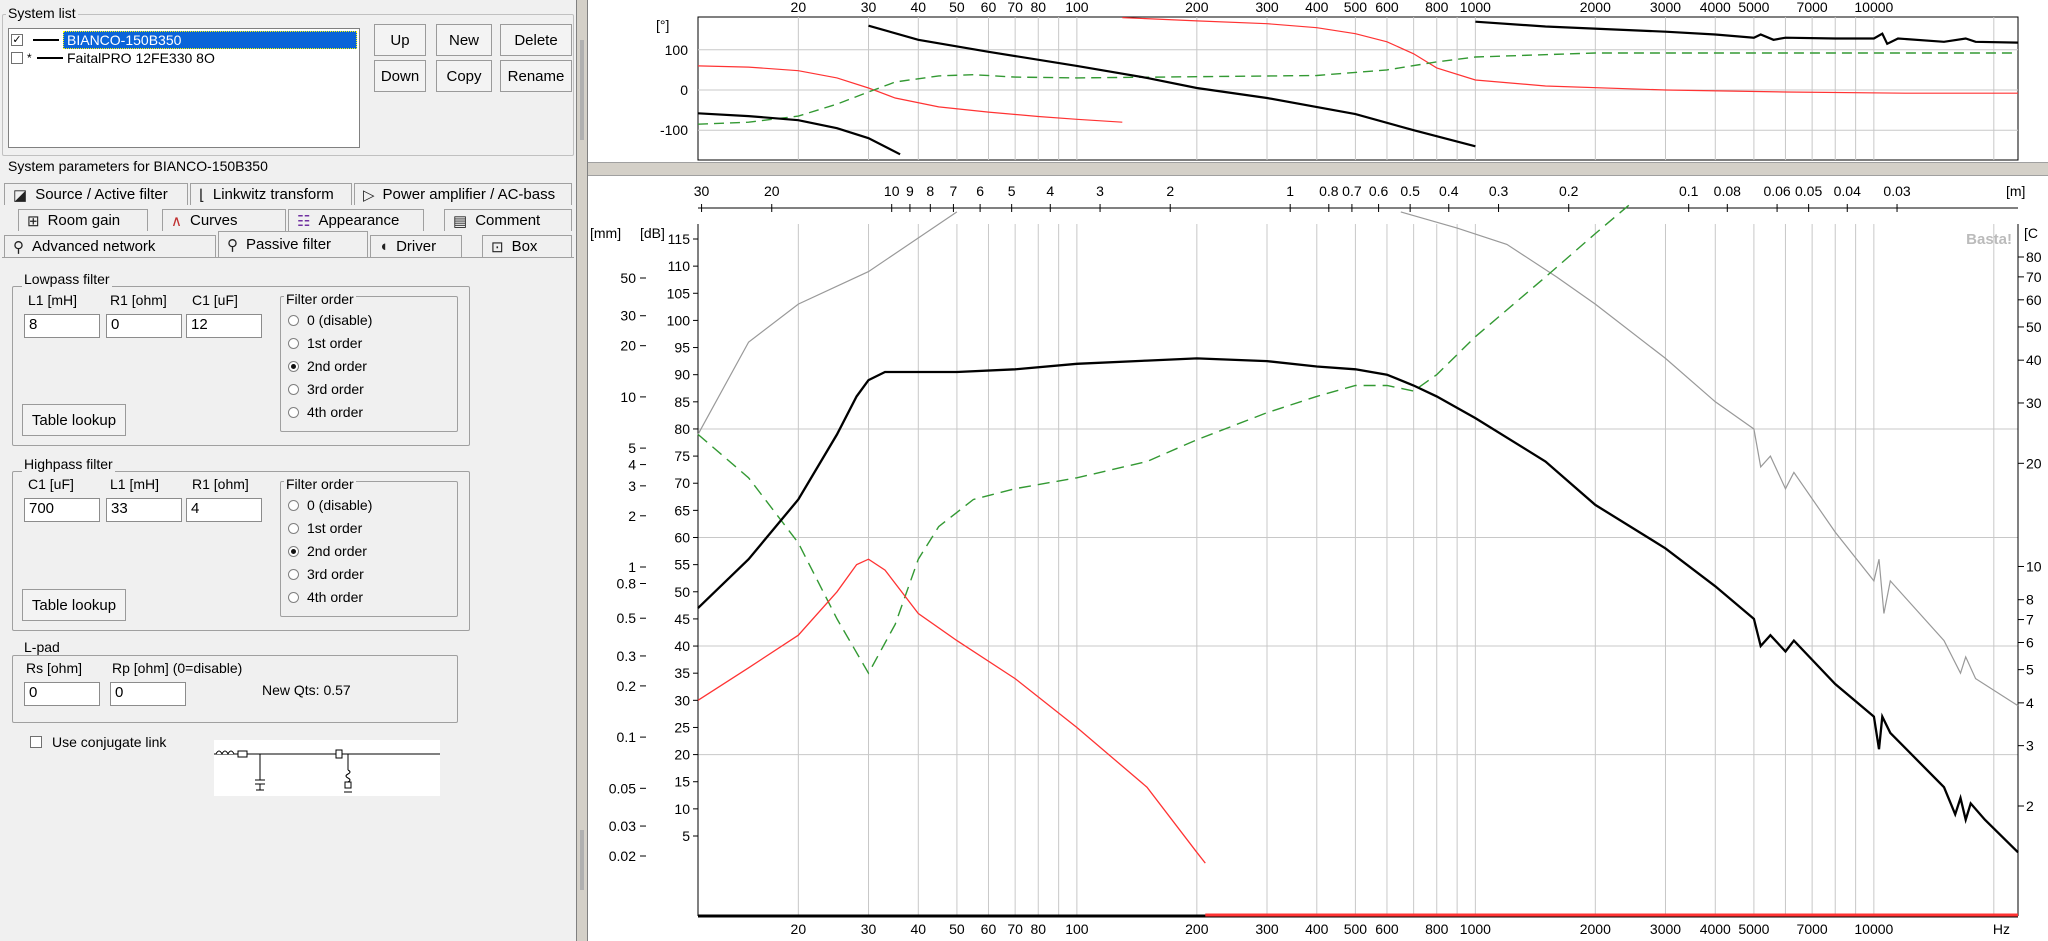 Image resolution: width=2048 pixels, height=941 pixels. What do you see at coordinates (184, 88) in the screenshot?
I see `system-listbox: ✓ BIANCO-150B350 * FaitalPRO 12FE330 8O` at bounding box center [184, 88].